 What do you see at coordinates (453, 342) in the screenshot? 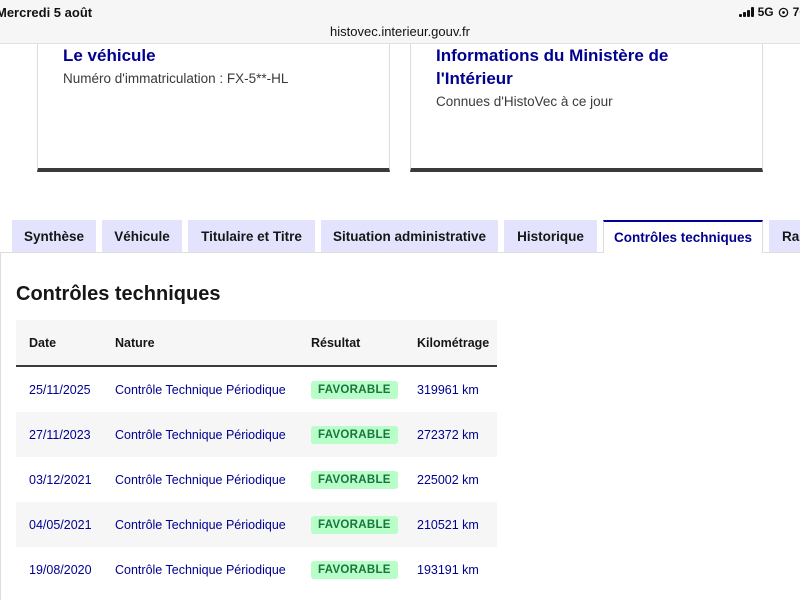
I see `column-header-mileage: Kilométrage` at bounding box center [453, 342].